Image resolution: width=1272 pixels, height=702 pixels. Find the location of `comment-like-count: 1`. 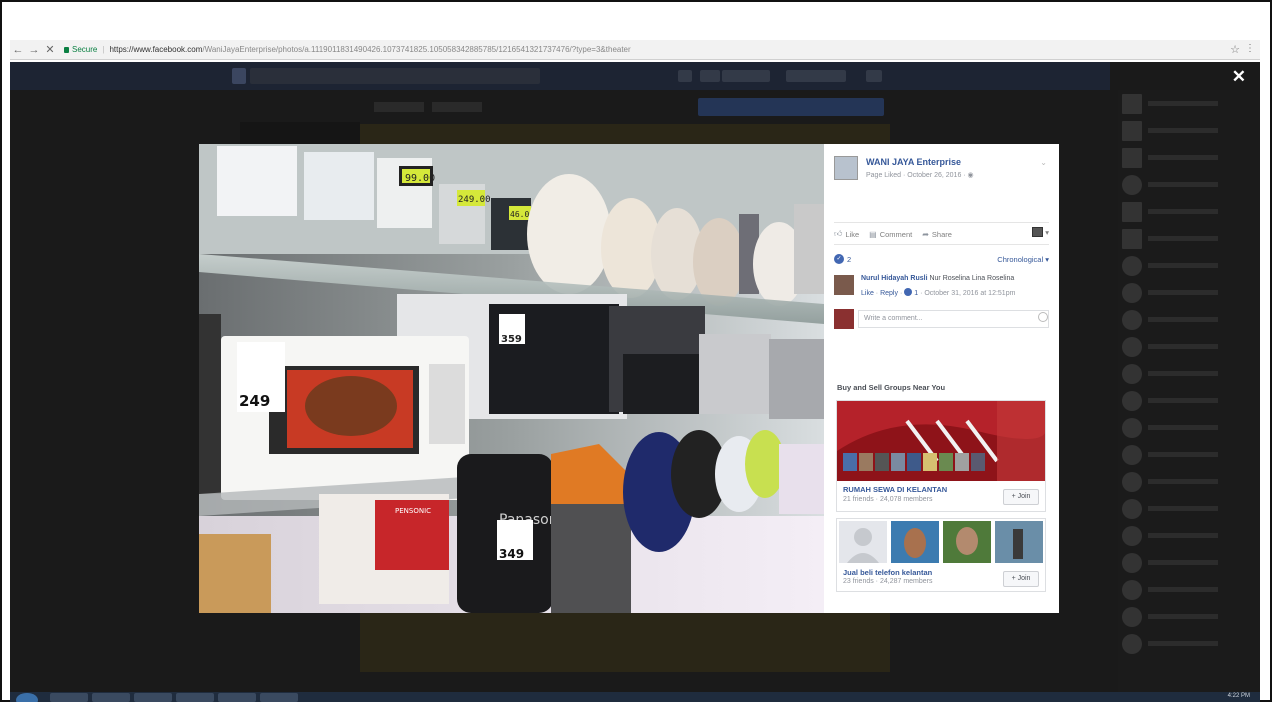

comment-like-count: 1 is located at coordinates (916, 293).